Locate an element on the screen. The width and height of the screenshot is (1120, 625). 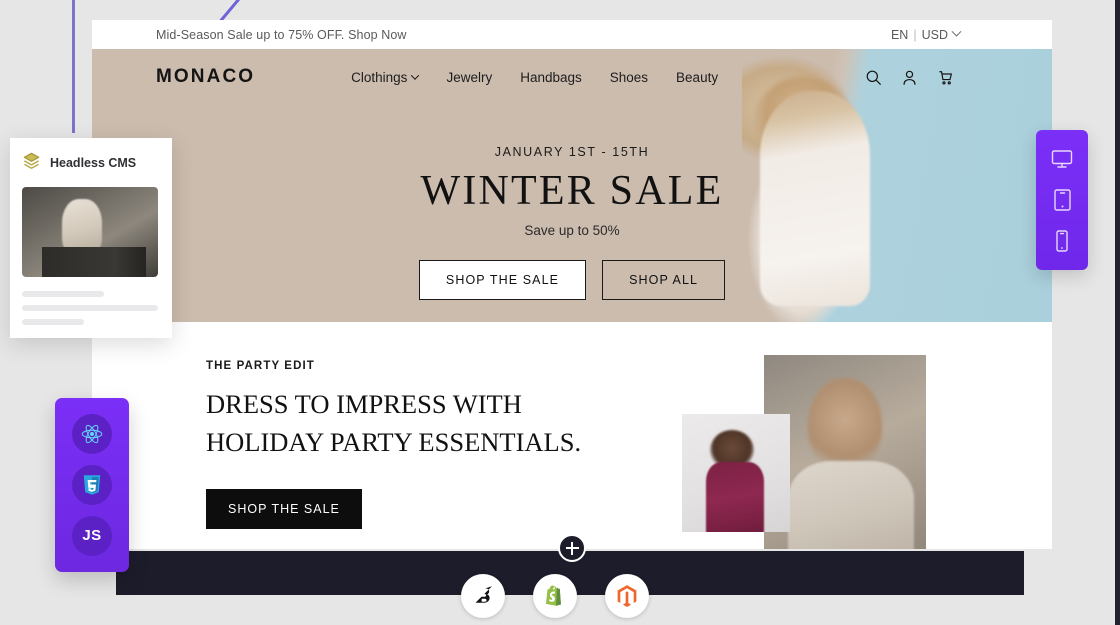
mobile-icon is located at coordinates (1062, 241).